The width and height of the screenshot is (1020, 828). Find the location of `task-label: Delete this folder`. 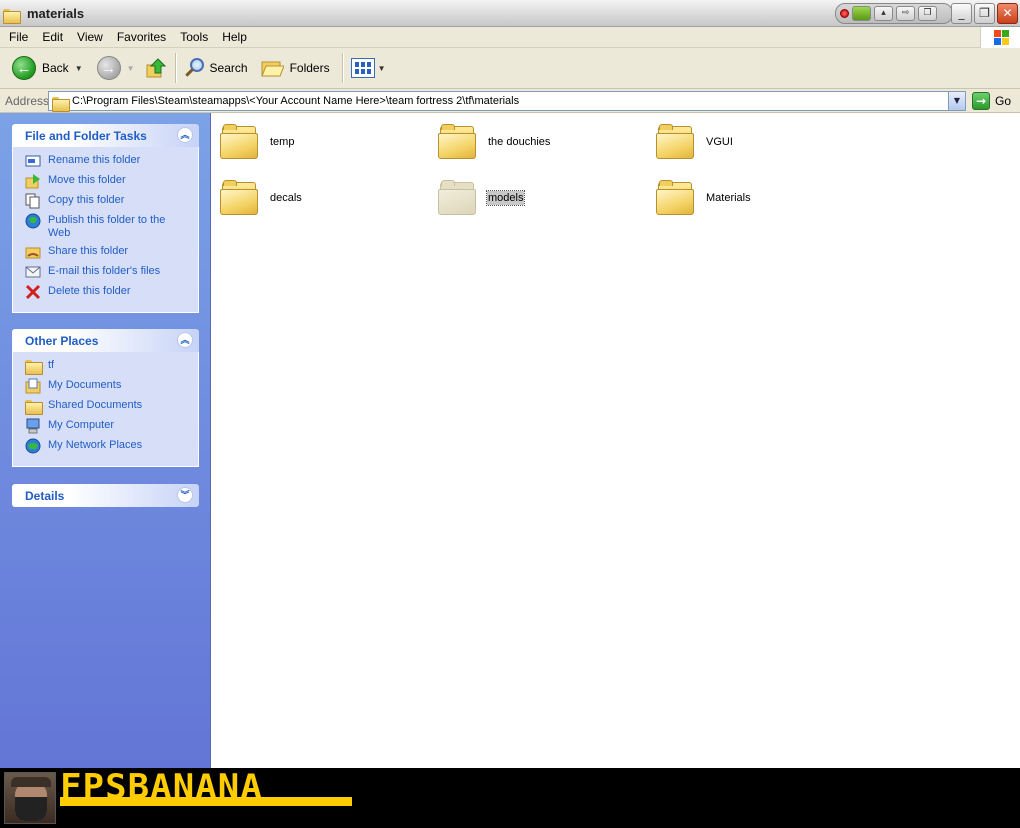

task-label: Delete this folder is located at coordinates (89, 291).